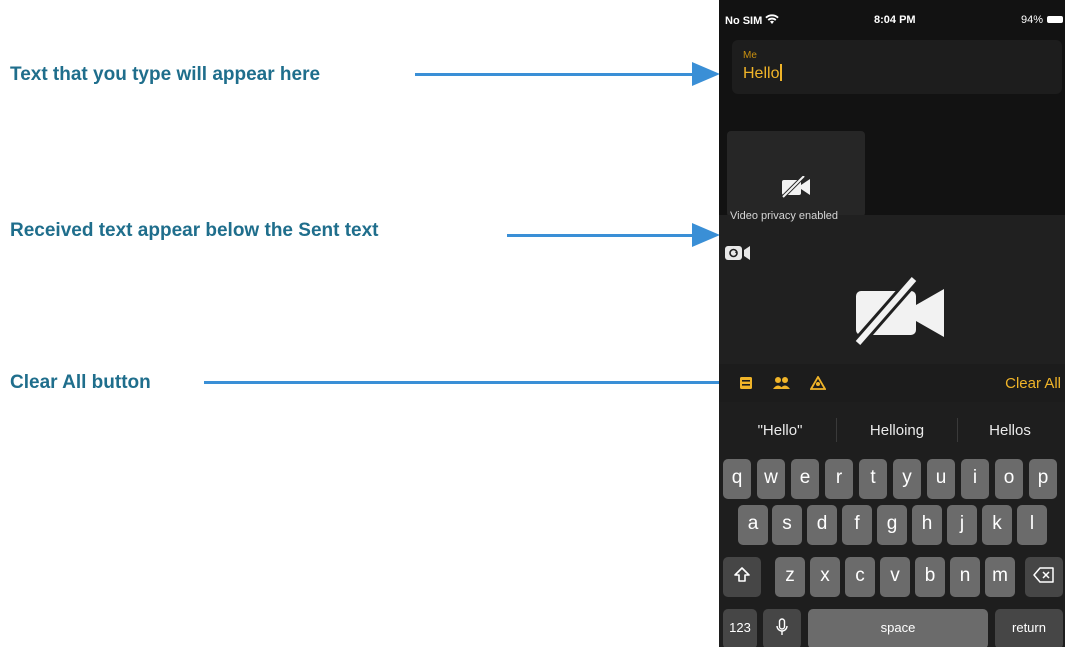 The height and width of the screenshot is (647, 1065). Describe the element at coordinates (796, 174) in the screenshot. I see `self-view-video` at that location.